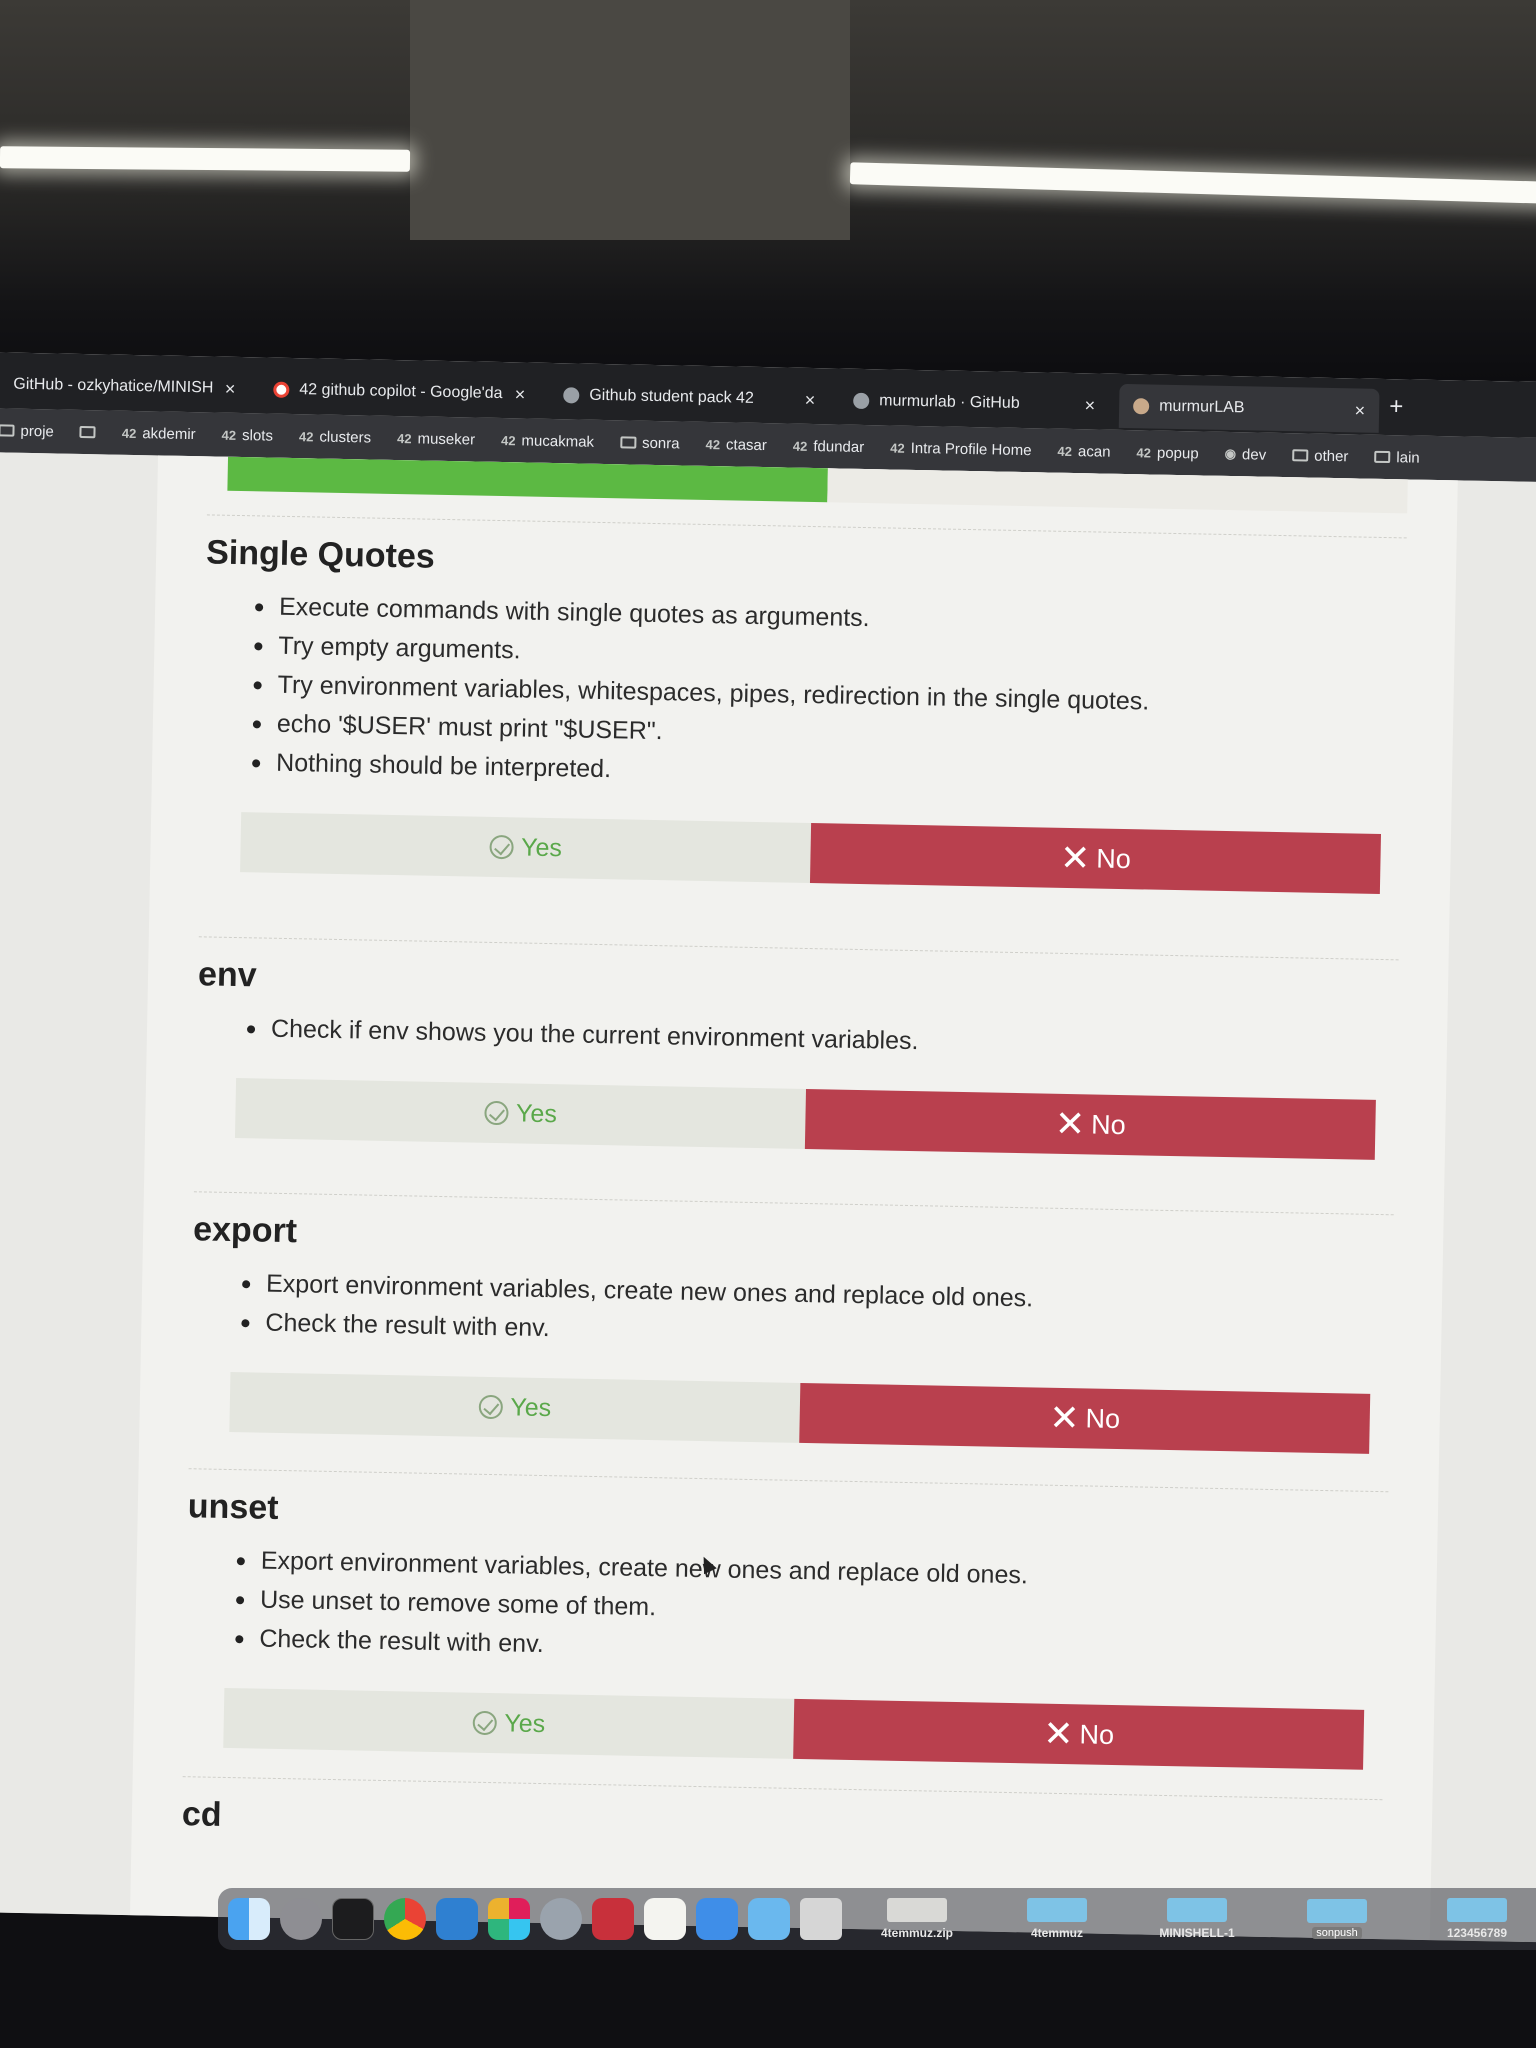 The image size is (1536, 2048). I want to click on bookmark-museker: 42 museker, so click(436, 439).